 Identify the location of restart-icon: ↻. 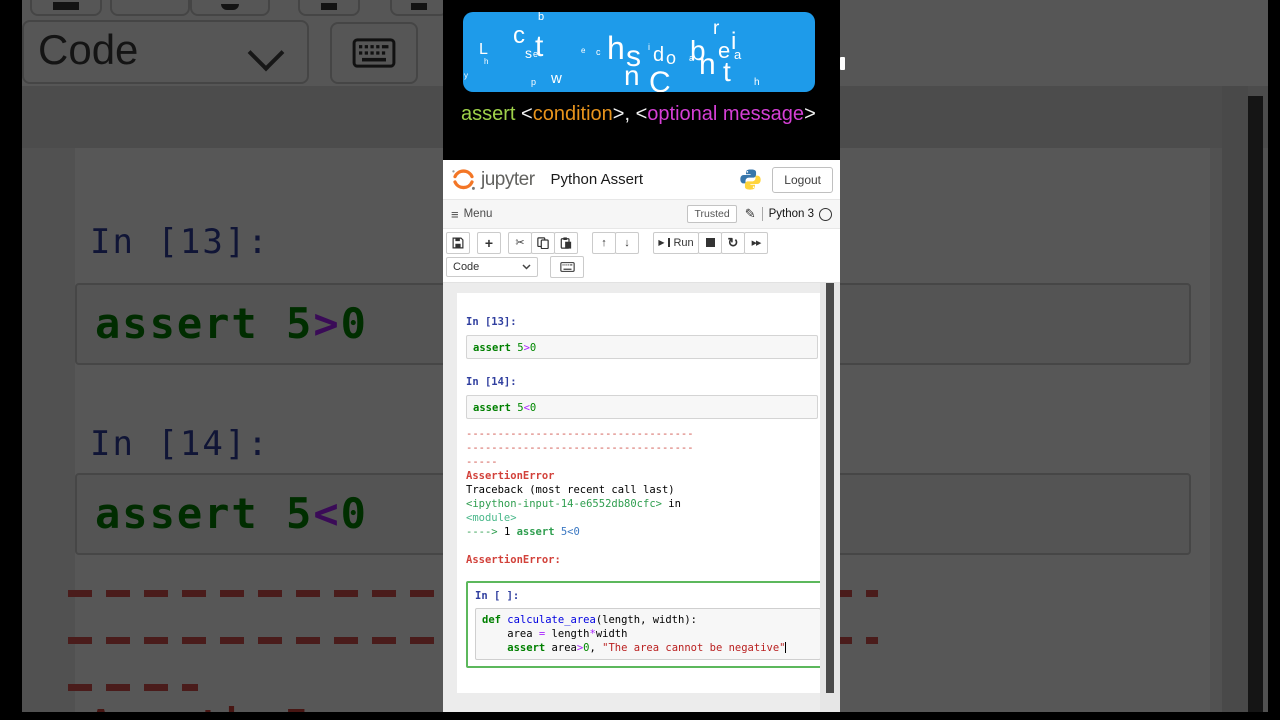
(733, 242).